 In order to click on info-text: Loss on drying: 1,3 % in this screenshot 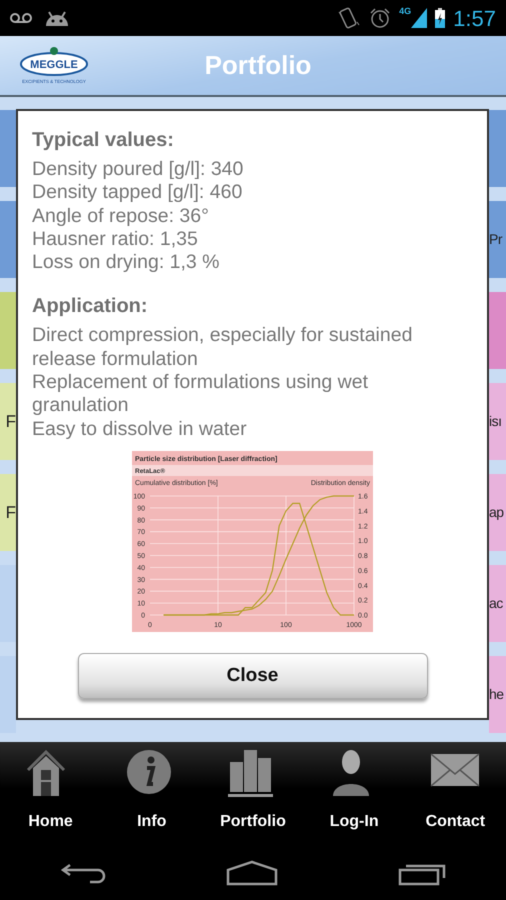, I will do `click(126, 262)`.